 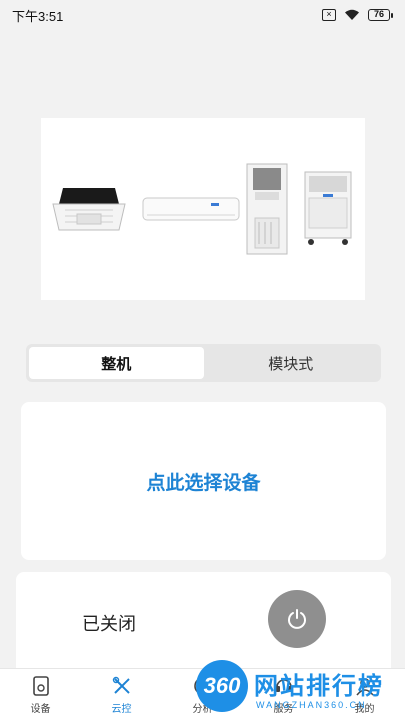 What do you see at coordinates (202, 709) in the screenshot?
I see `nav-label-analysis: 分析` at bounding box center [202, 709].